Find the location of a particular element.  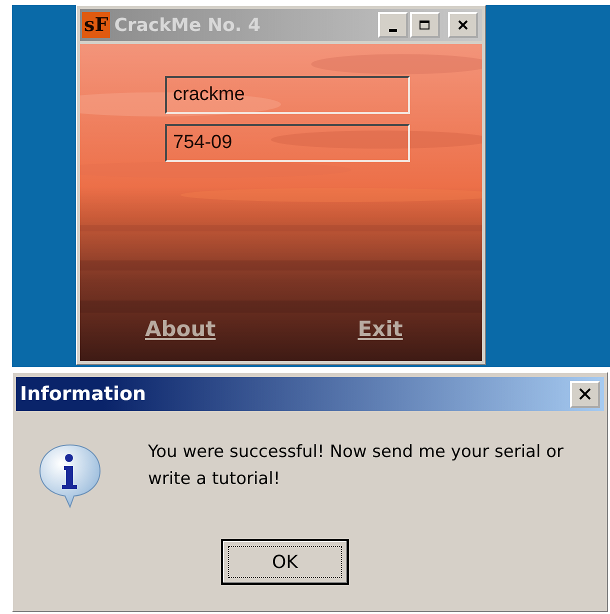

maximize-icon is located at coordinates (425, 25).